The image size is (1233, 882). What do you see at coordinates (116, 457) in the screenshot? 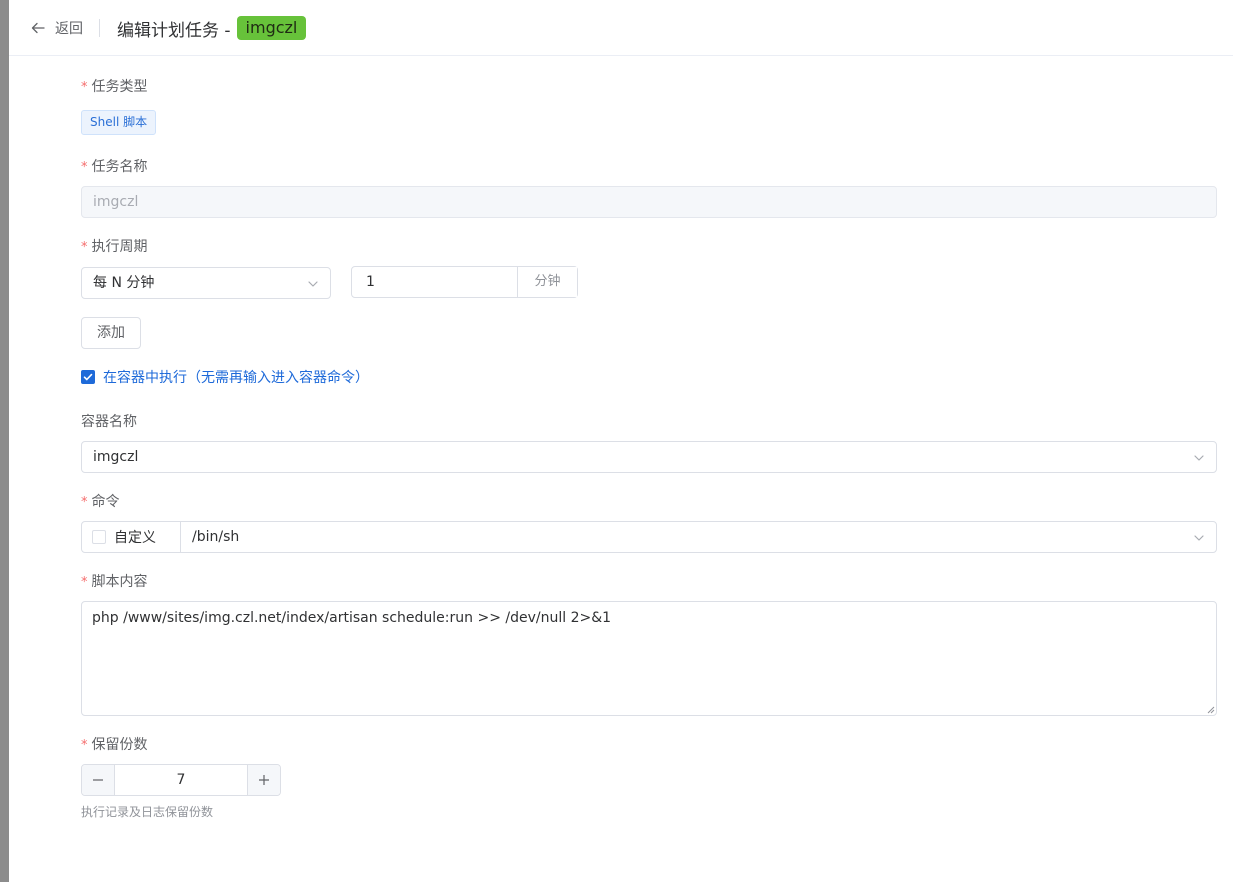
I see `container-select-value: imgczl` at bounding box center [116, 457].